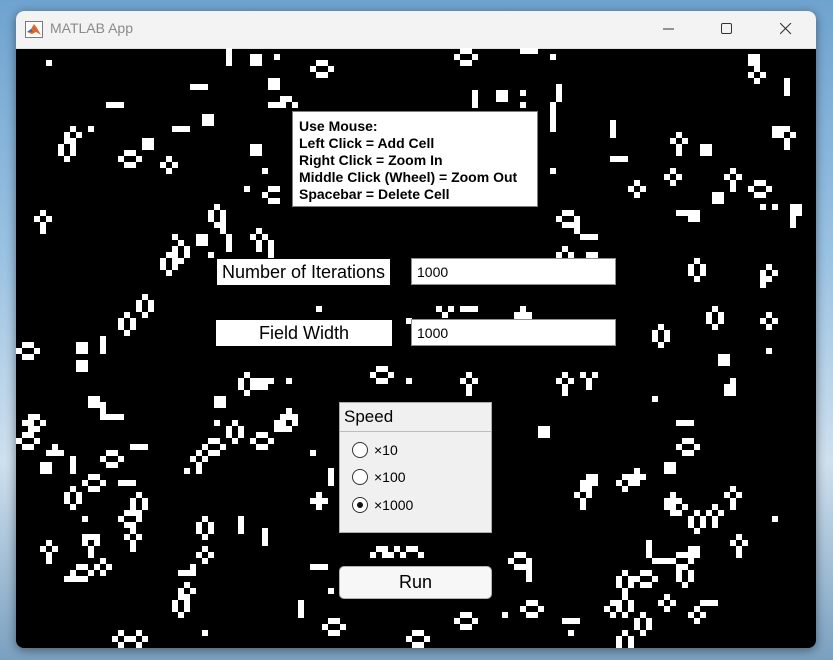 This screenshot has height=660, width=833. Describe the element at coordinates (786, 29) in the screenshot. I see `close-button` at that location.